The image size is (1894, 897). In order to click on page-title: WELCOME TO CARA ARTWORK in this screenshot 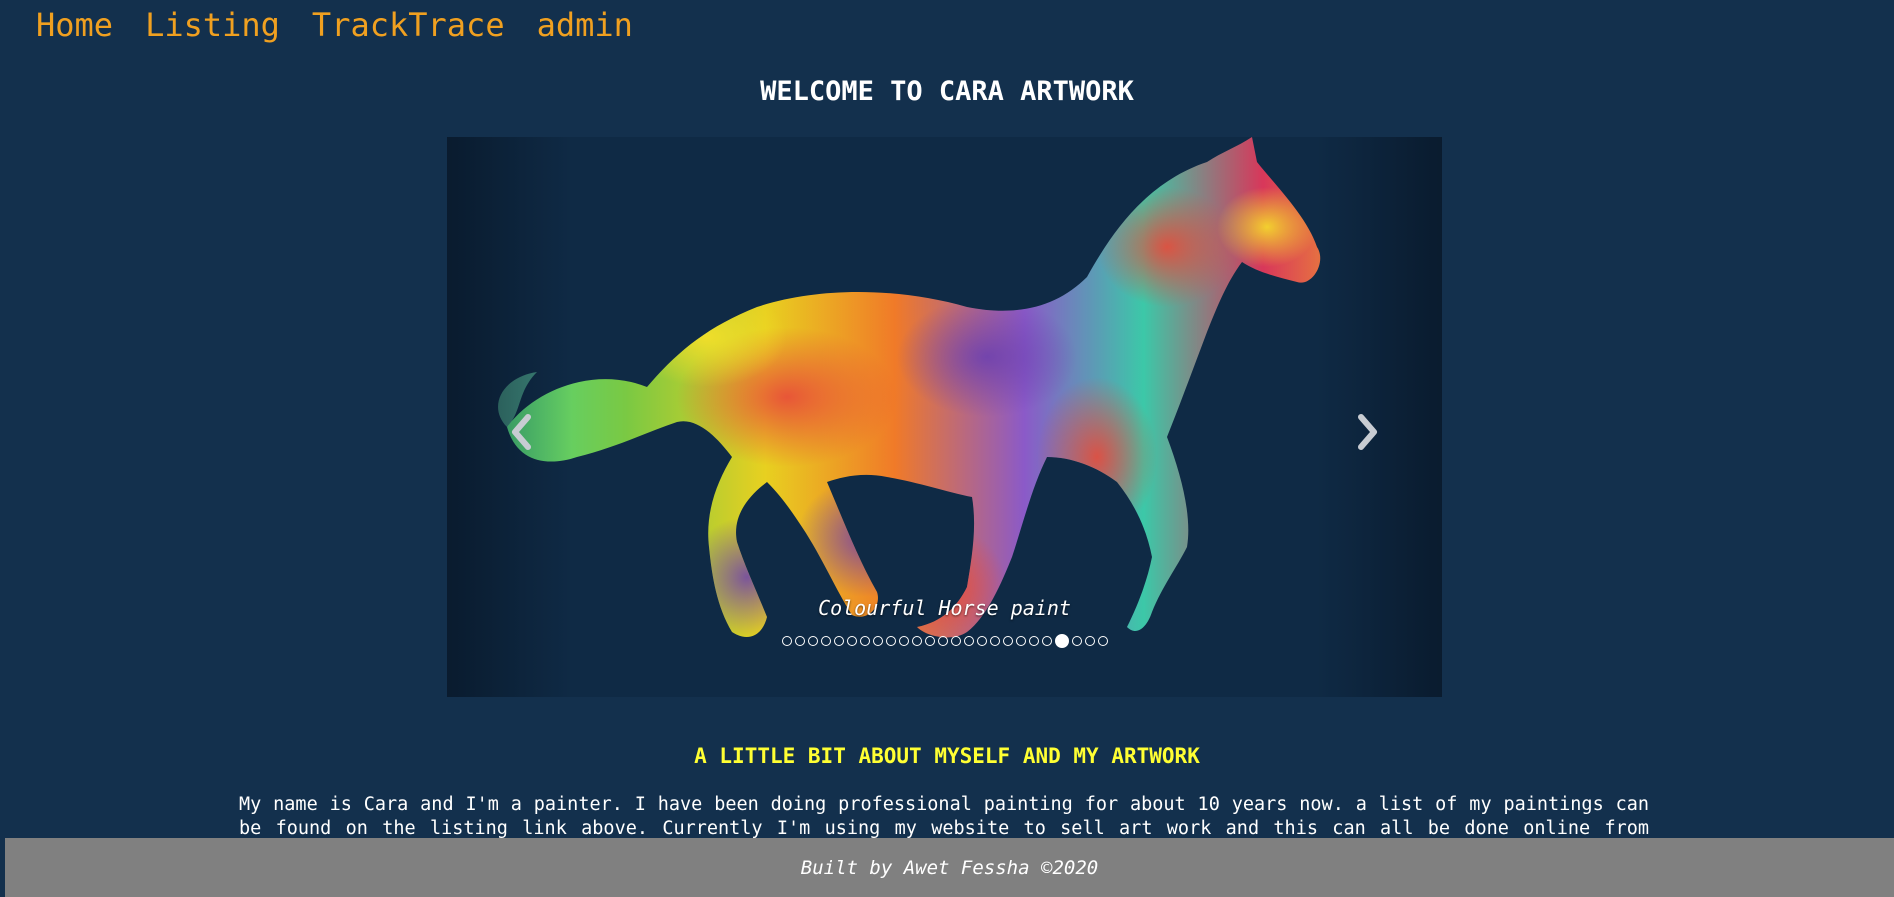, I will do `click(947, 91)`.